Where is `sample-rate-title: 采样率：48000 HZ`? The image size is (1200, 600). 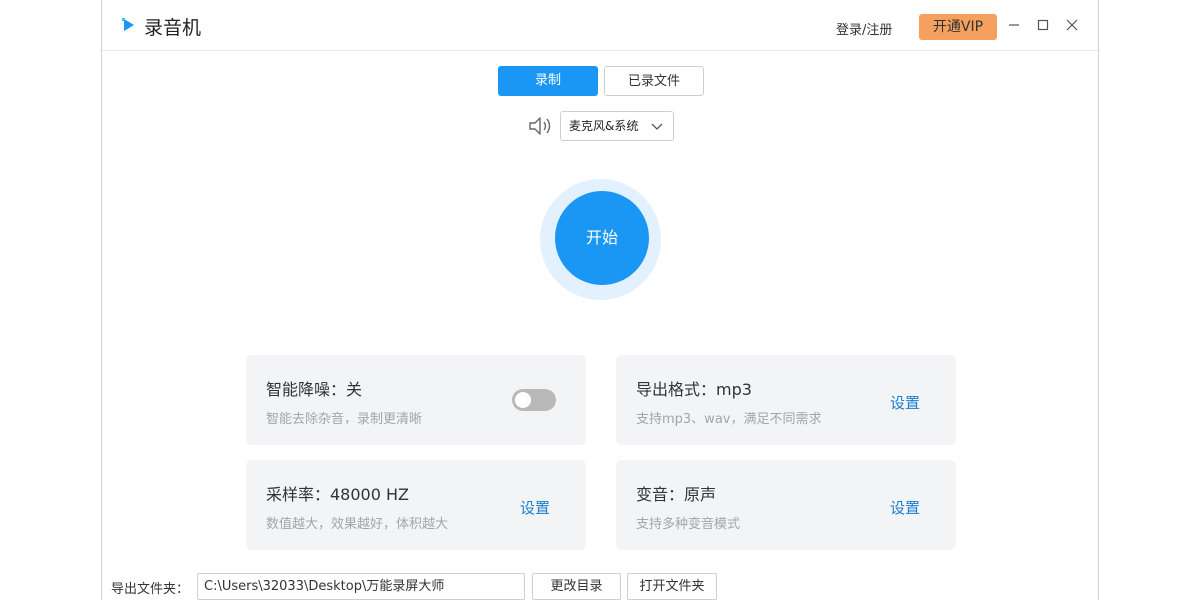 sample-rate-title: 采样率：48000 HZ is located at coordinates (337, 494).